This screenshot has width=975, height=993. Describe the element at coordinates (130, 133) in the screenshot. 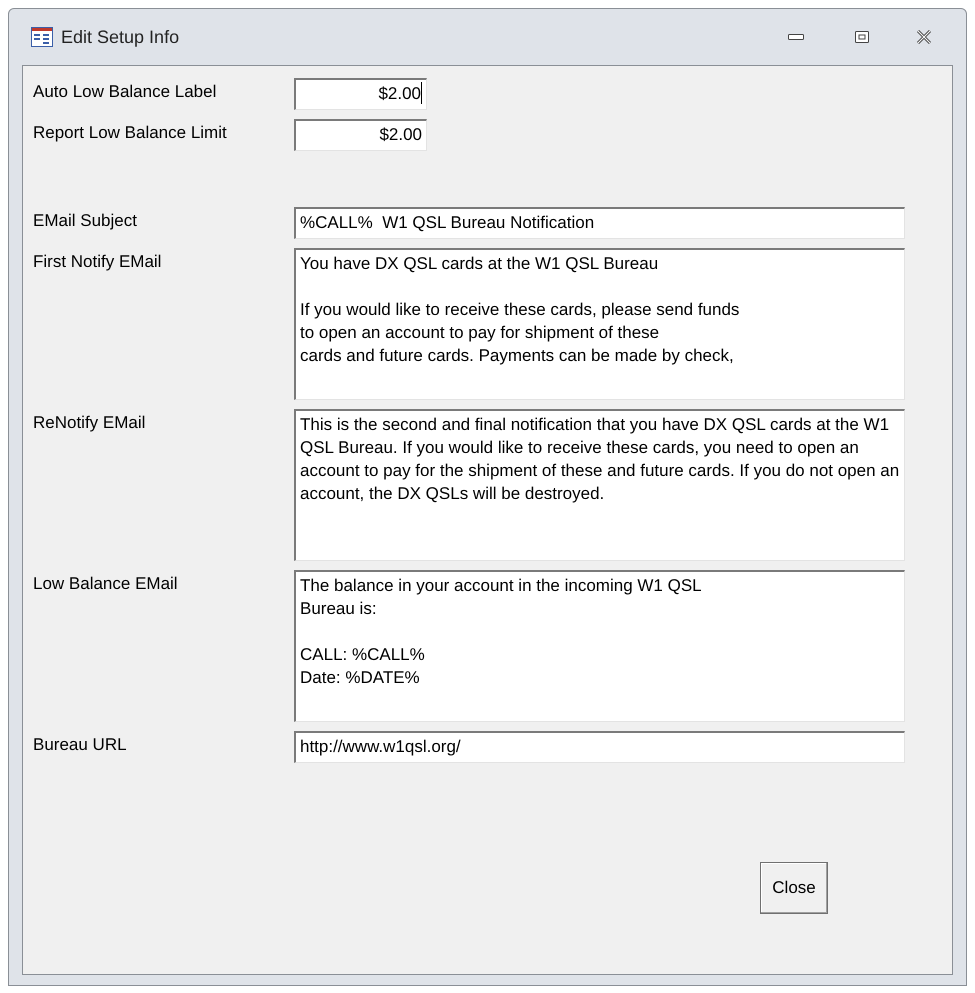

I see `field-label: Report Low Balance Limit` at that location.